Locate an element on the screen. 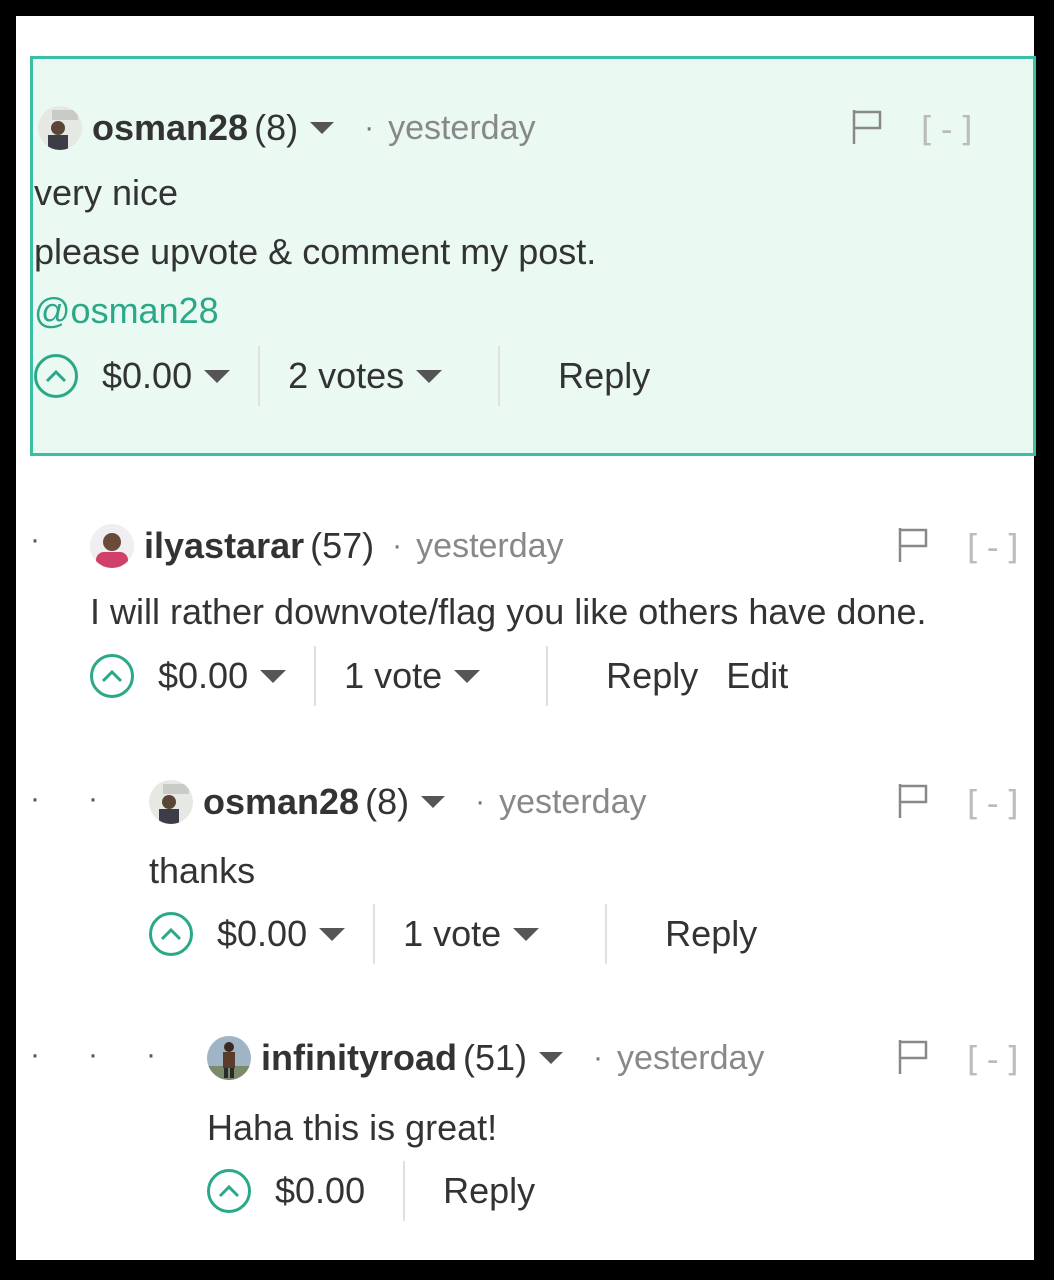 The width and height of the screenshot is (1054, 1280). comment-line: thanks is located at coordinates (202, 870).